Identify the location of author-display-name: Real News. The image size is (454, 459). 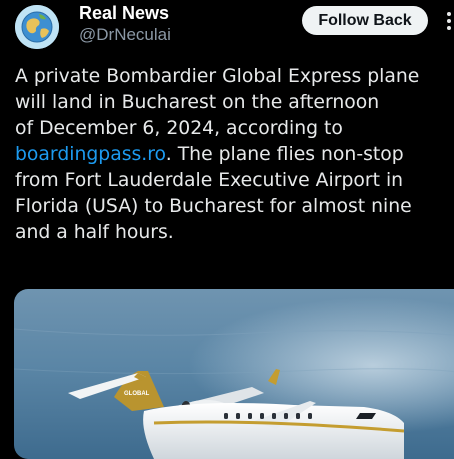
(124, 13).